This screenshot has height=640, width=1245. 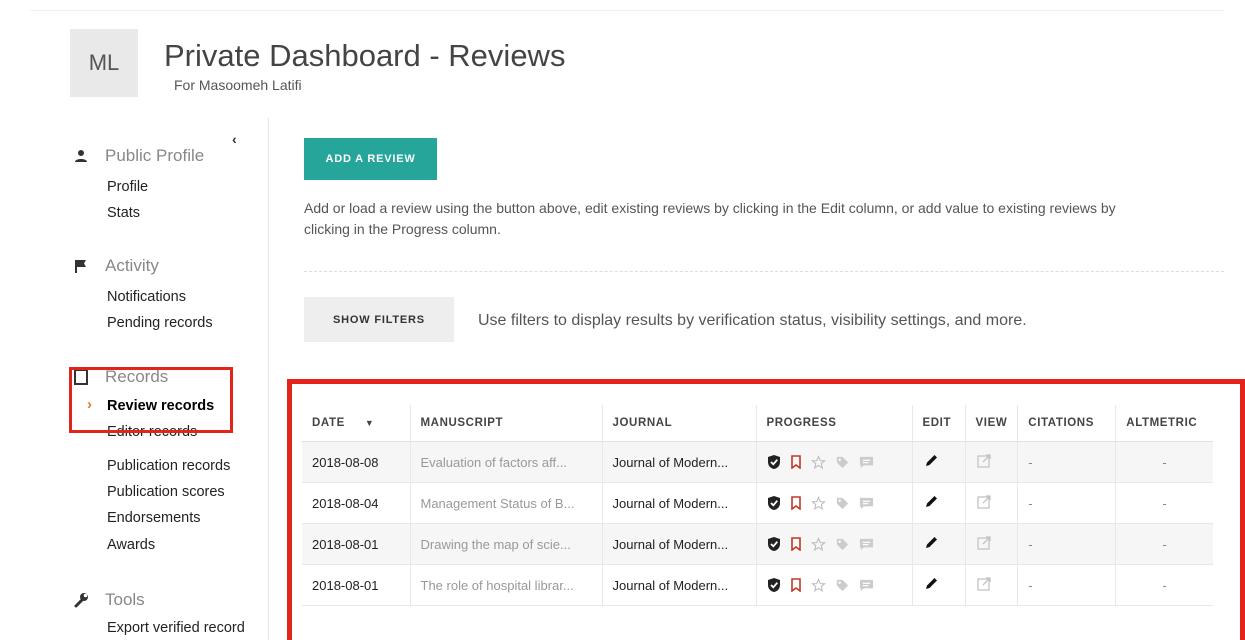 What do you see at coordinates (176, 628) in the screenshot?
I see `sidebar-item-export-verified-record: Export verified record` at bounding box center [176, 628].